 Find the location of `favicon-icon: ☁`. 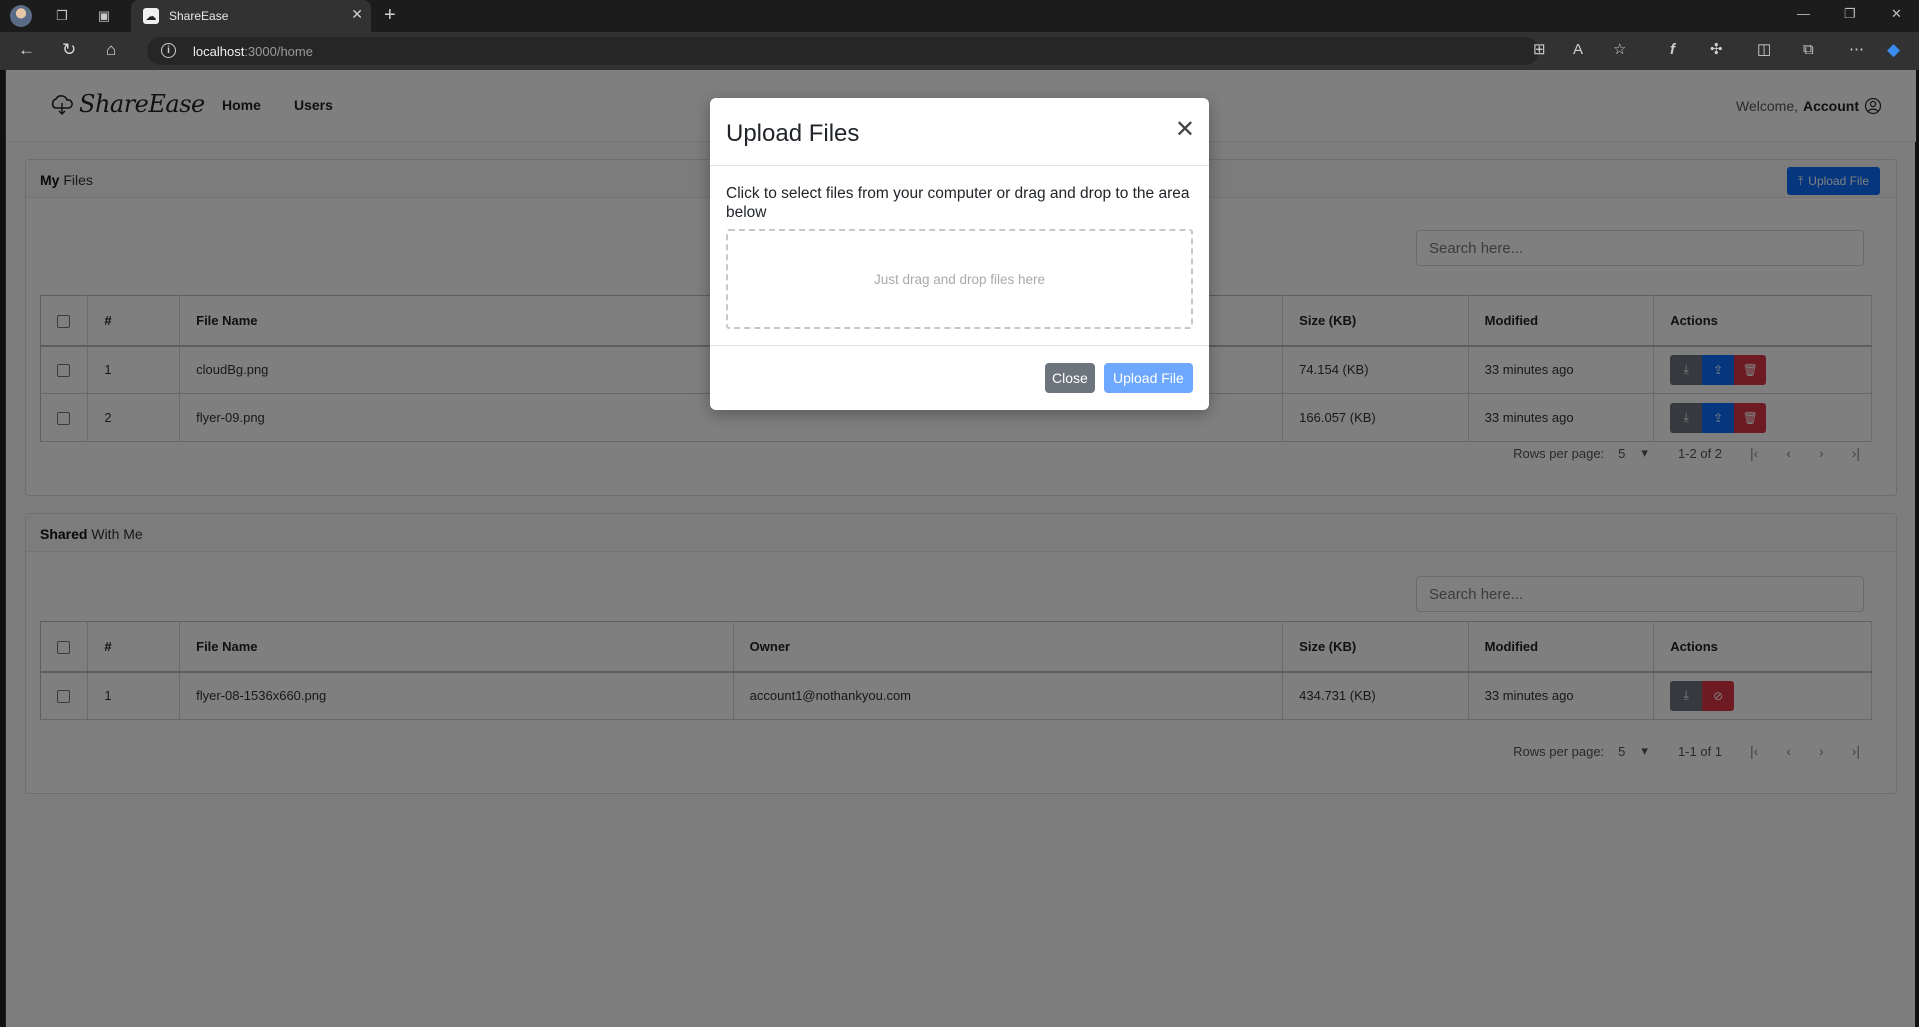

favicon-icon: ☁ is located at coordinates (151, 16).